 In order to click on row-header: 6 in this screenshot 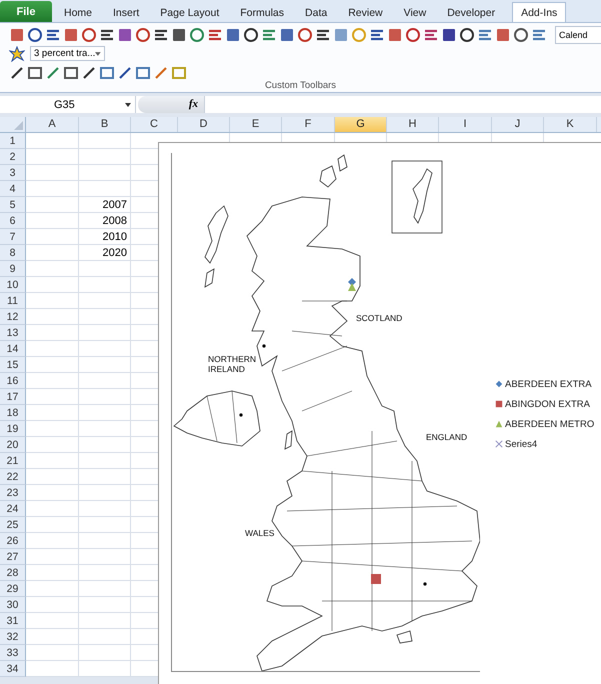, I will do `click(13, 221)`.